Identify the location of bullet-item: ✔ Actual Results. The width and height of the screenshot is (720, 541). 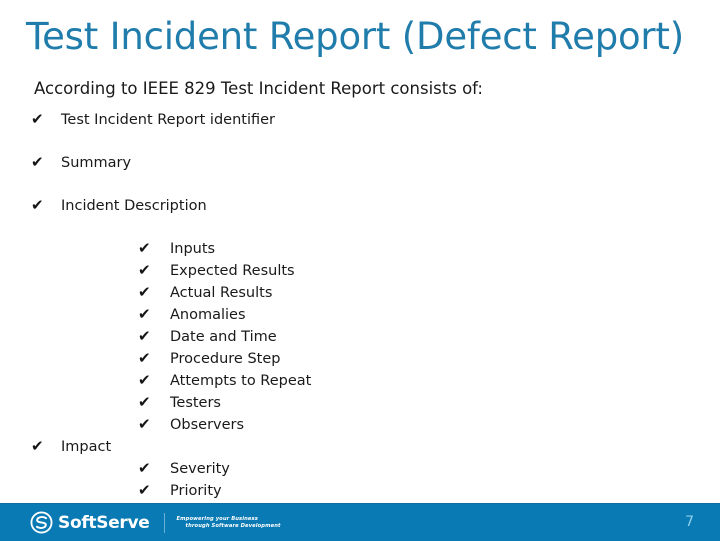
(205, 293).